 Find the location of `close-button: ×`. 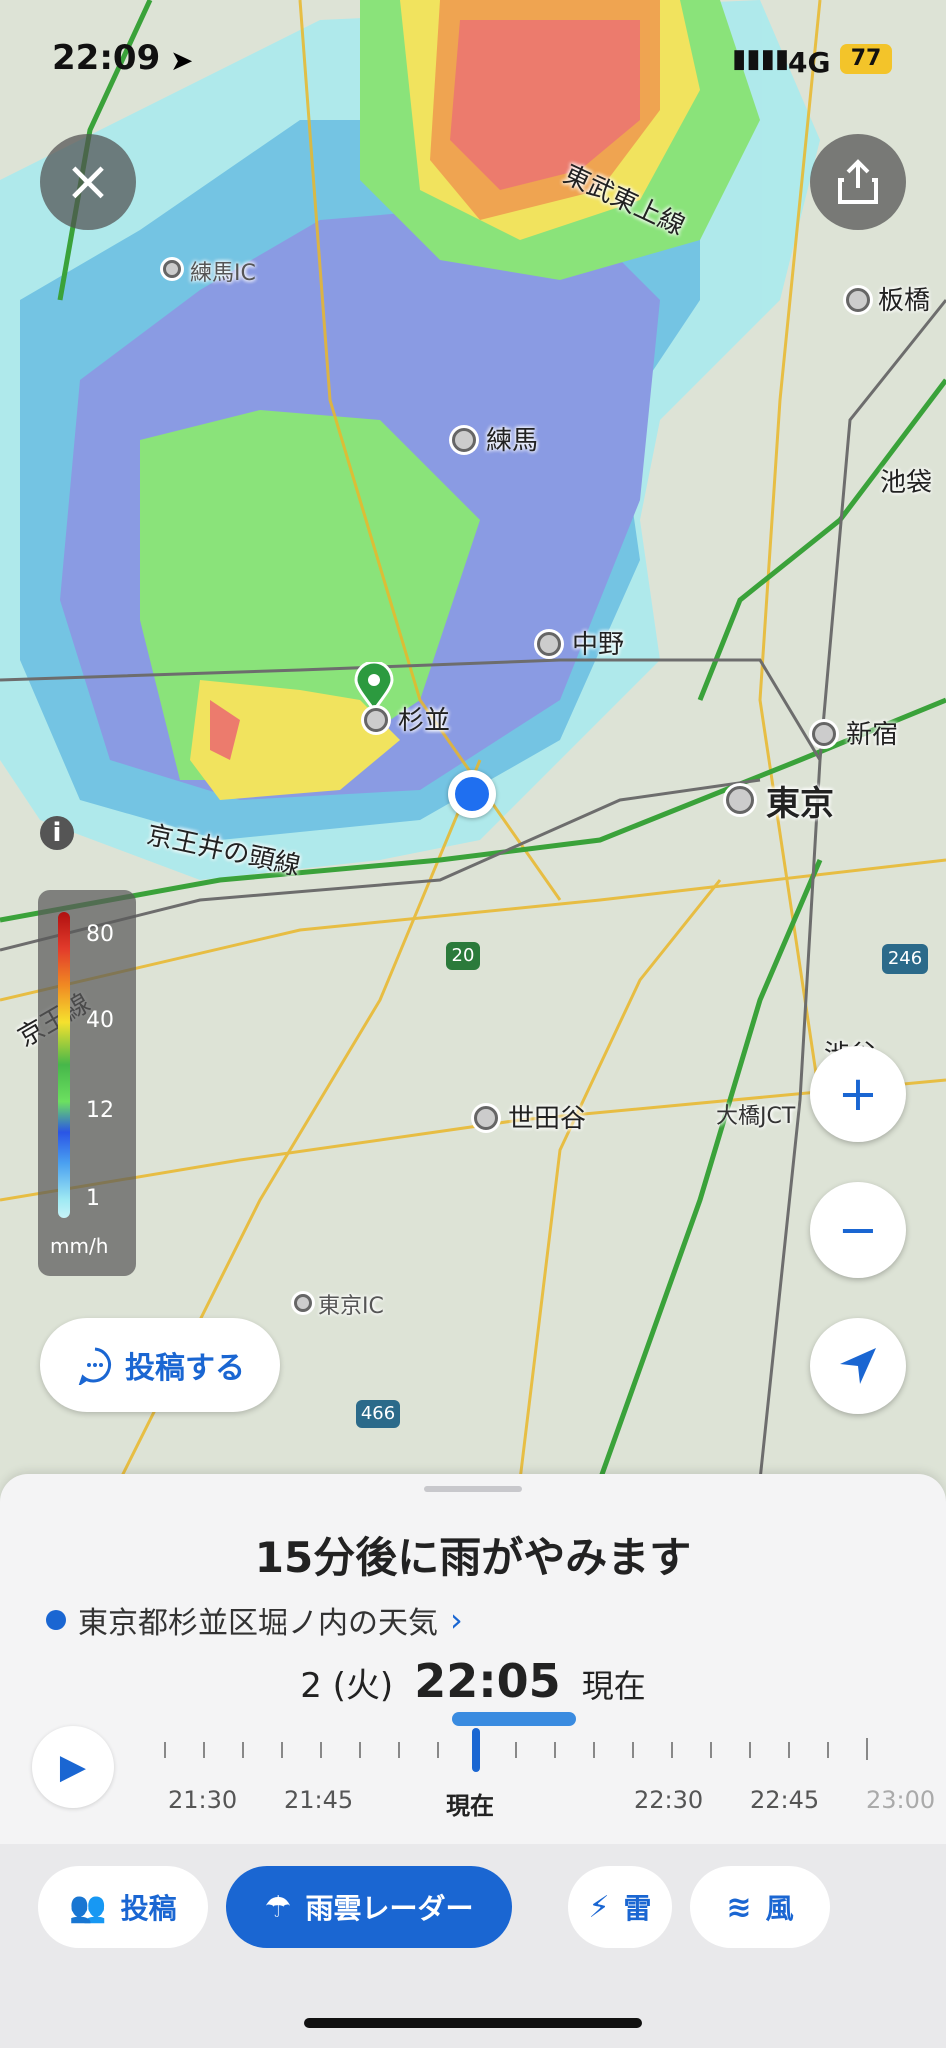

close-button: × is located at coordinates (88, 182).